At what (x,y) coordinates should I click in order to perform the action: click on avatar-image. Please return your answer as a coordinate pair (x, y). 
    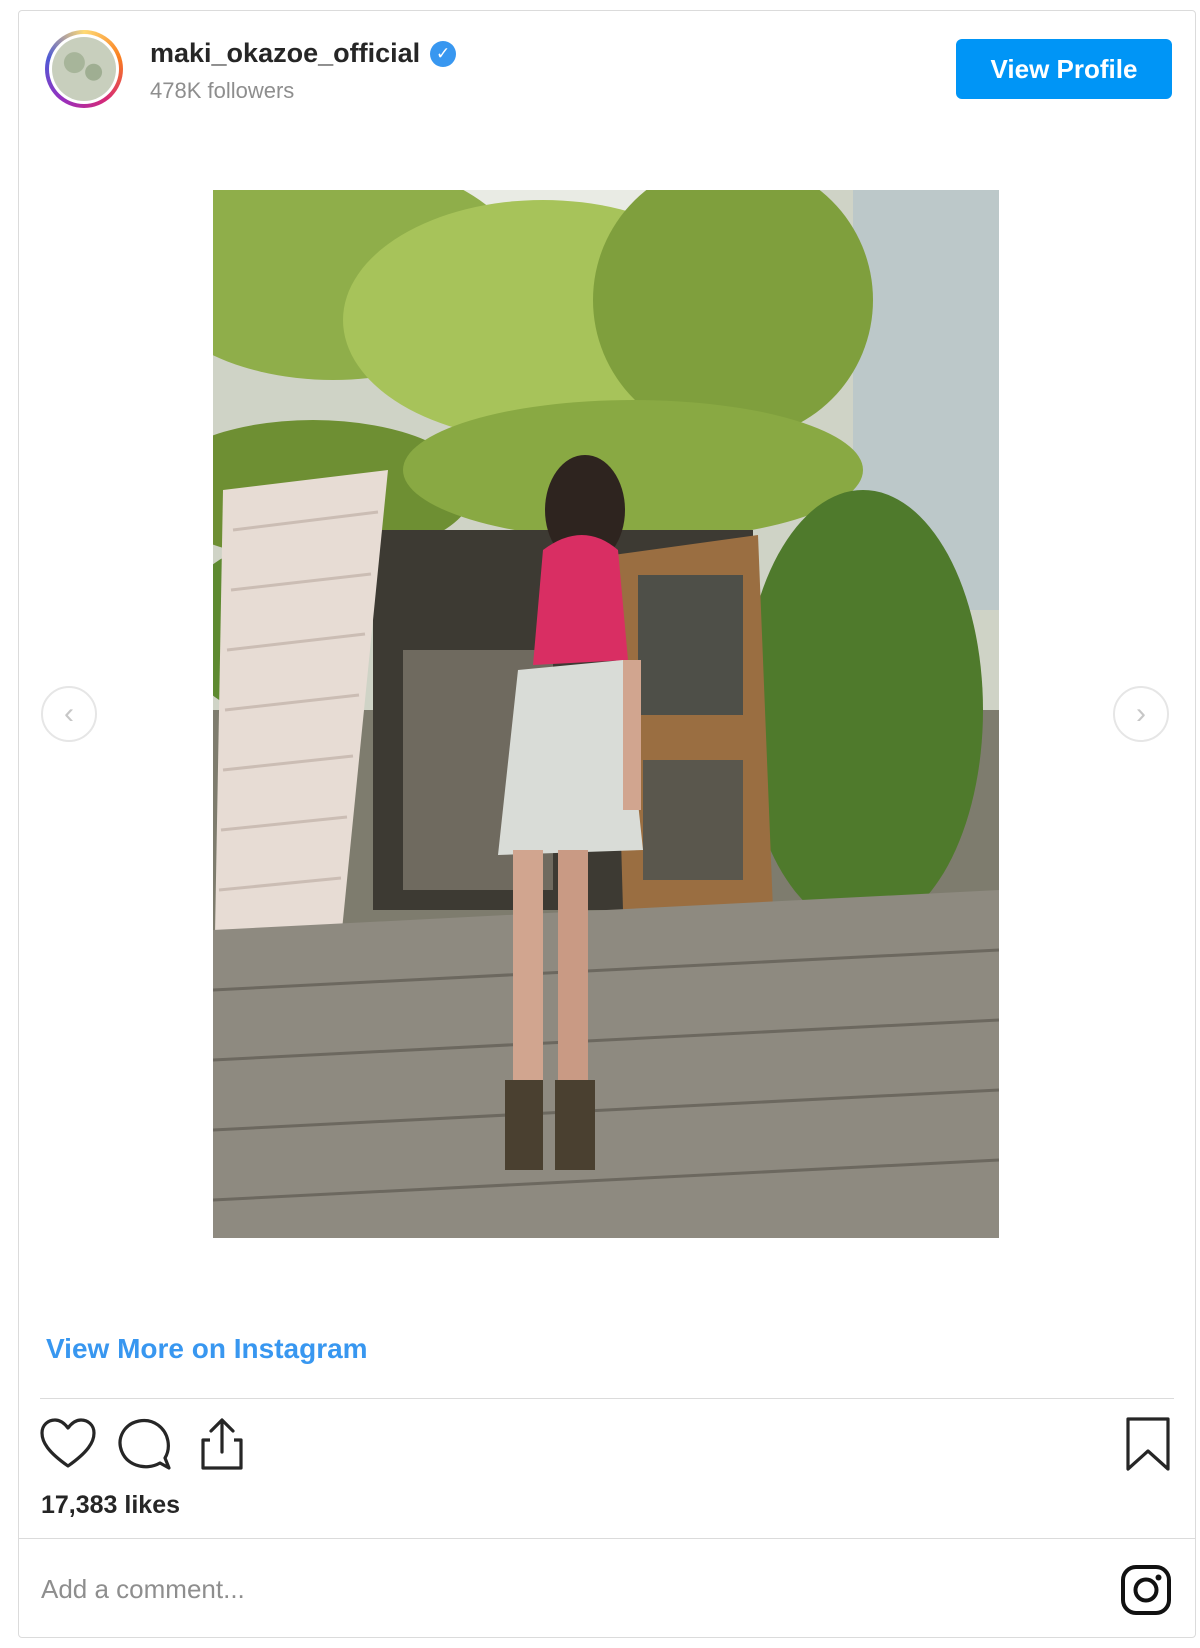
    Looking at the image, I should click on (84, 69).